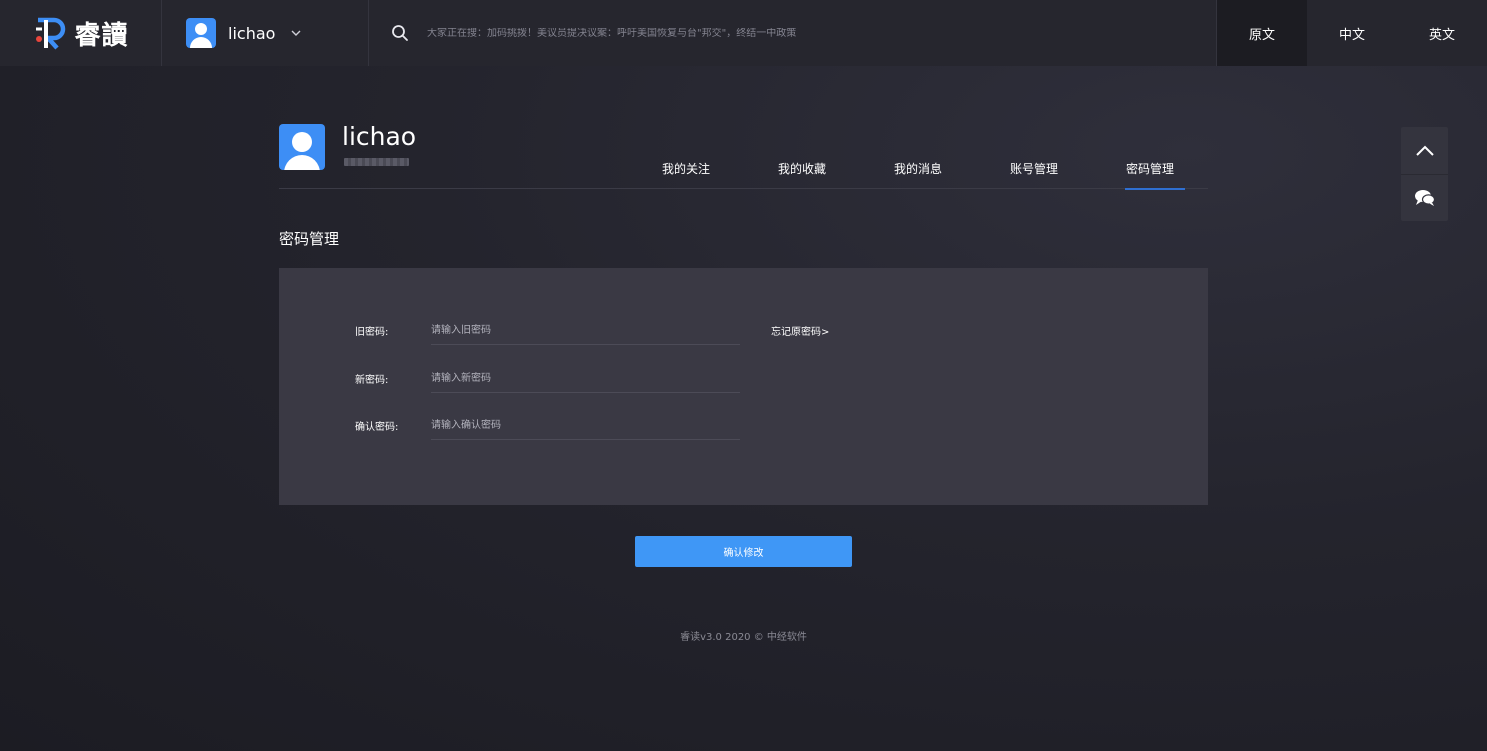  I want to click on logo: 睿讀, so click(81, 33).